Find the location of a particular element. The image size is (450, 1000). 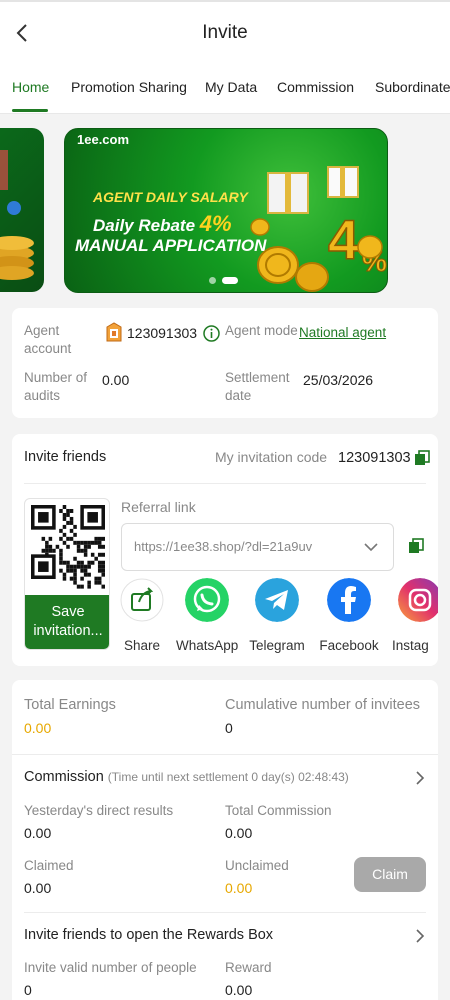

share-icon is located at coordinates (142, 600).